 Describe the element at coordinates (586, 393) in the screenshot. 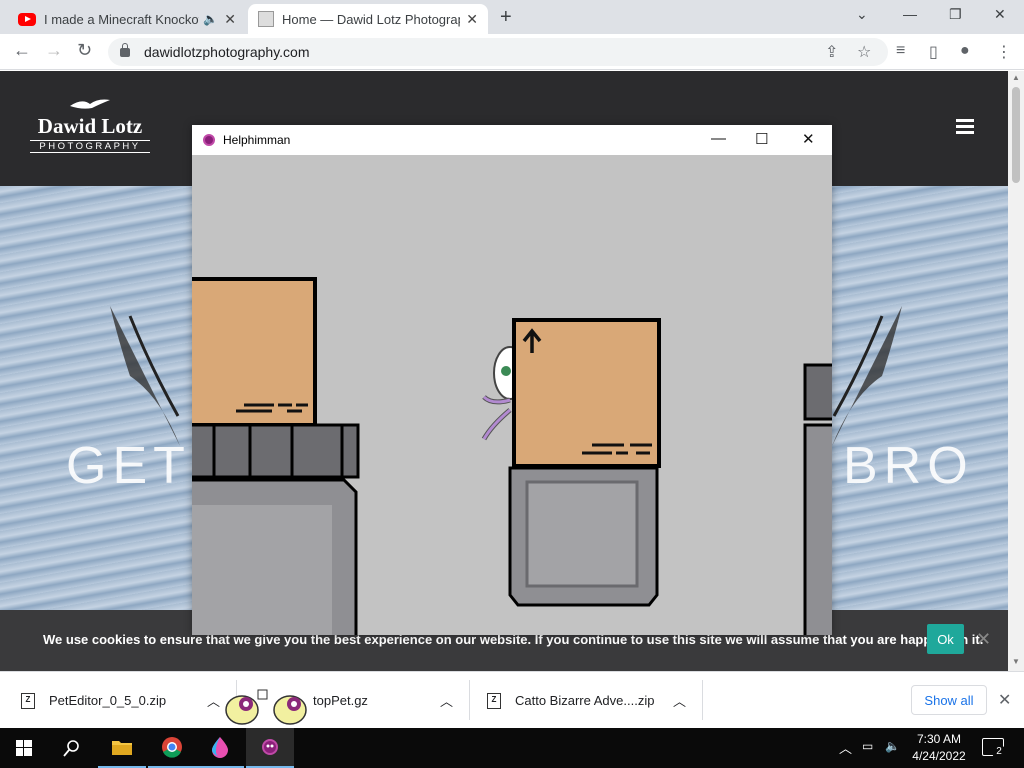

I see `crate-middle` at that location.